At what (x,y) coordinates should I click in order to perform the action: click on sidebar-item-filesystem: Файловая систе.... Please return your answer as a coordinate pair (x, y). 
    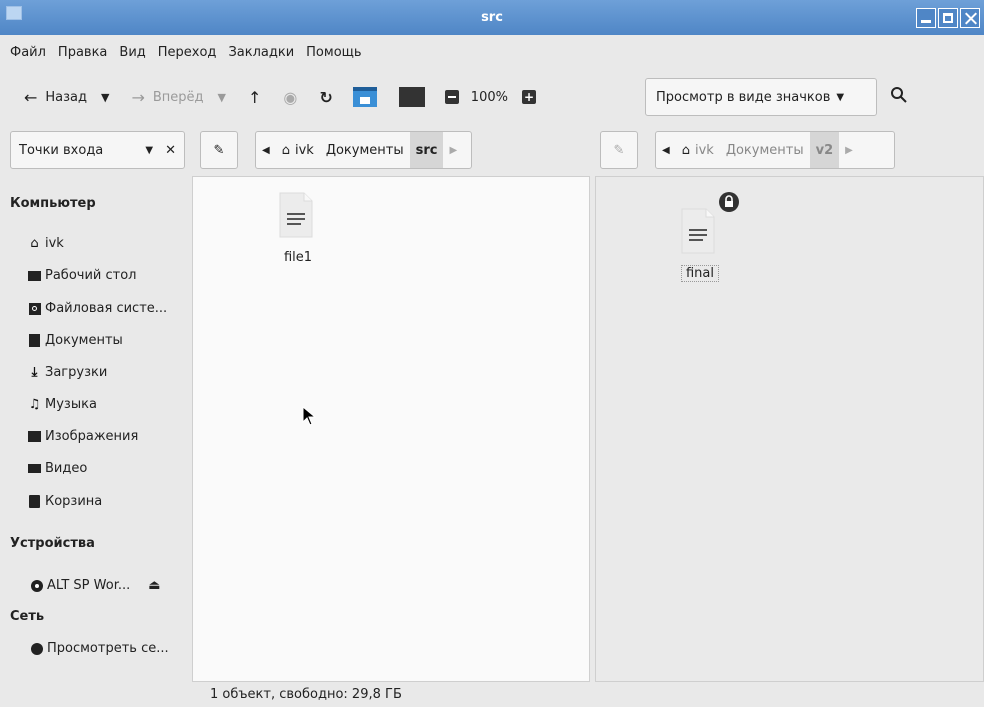
    Looking at the image, I should click on (97, 308).